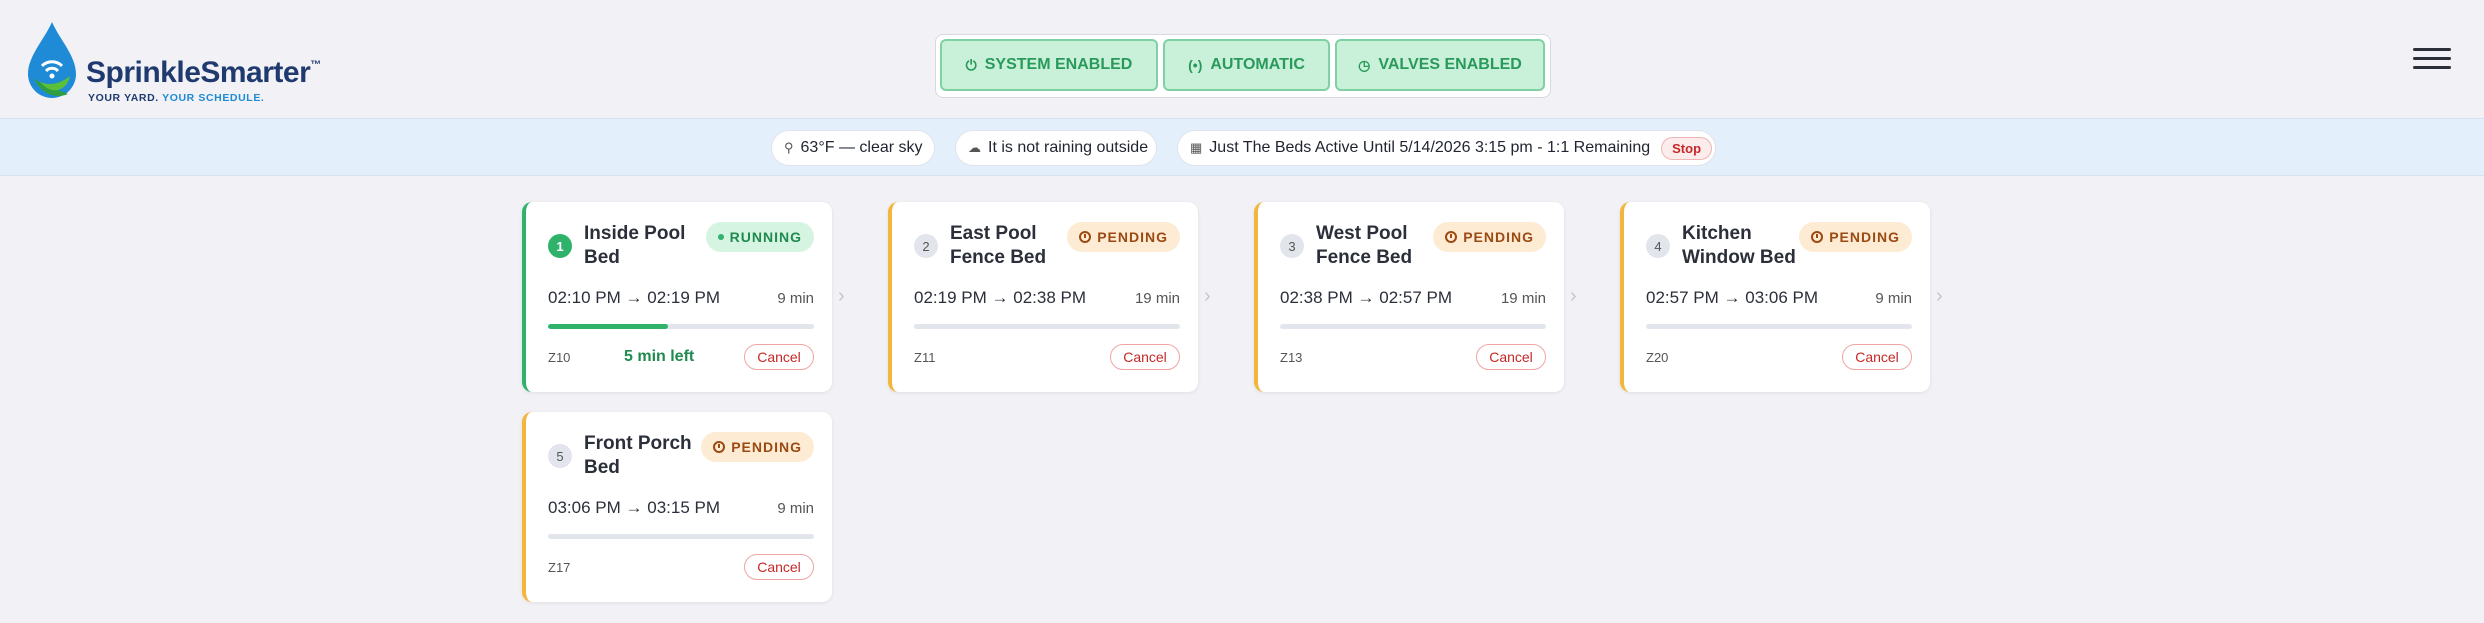  Describe the element at coordinates (1781, 297) in the screenshot. I see `end-time: 03:06 PM` at that location.